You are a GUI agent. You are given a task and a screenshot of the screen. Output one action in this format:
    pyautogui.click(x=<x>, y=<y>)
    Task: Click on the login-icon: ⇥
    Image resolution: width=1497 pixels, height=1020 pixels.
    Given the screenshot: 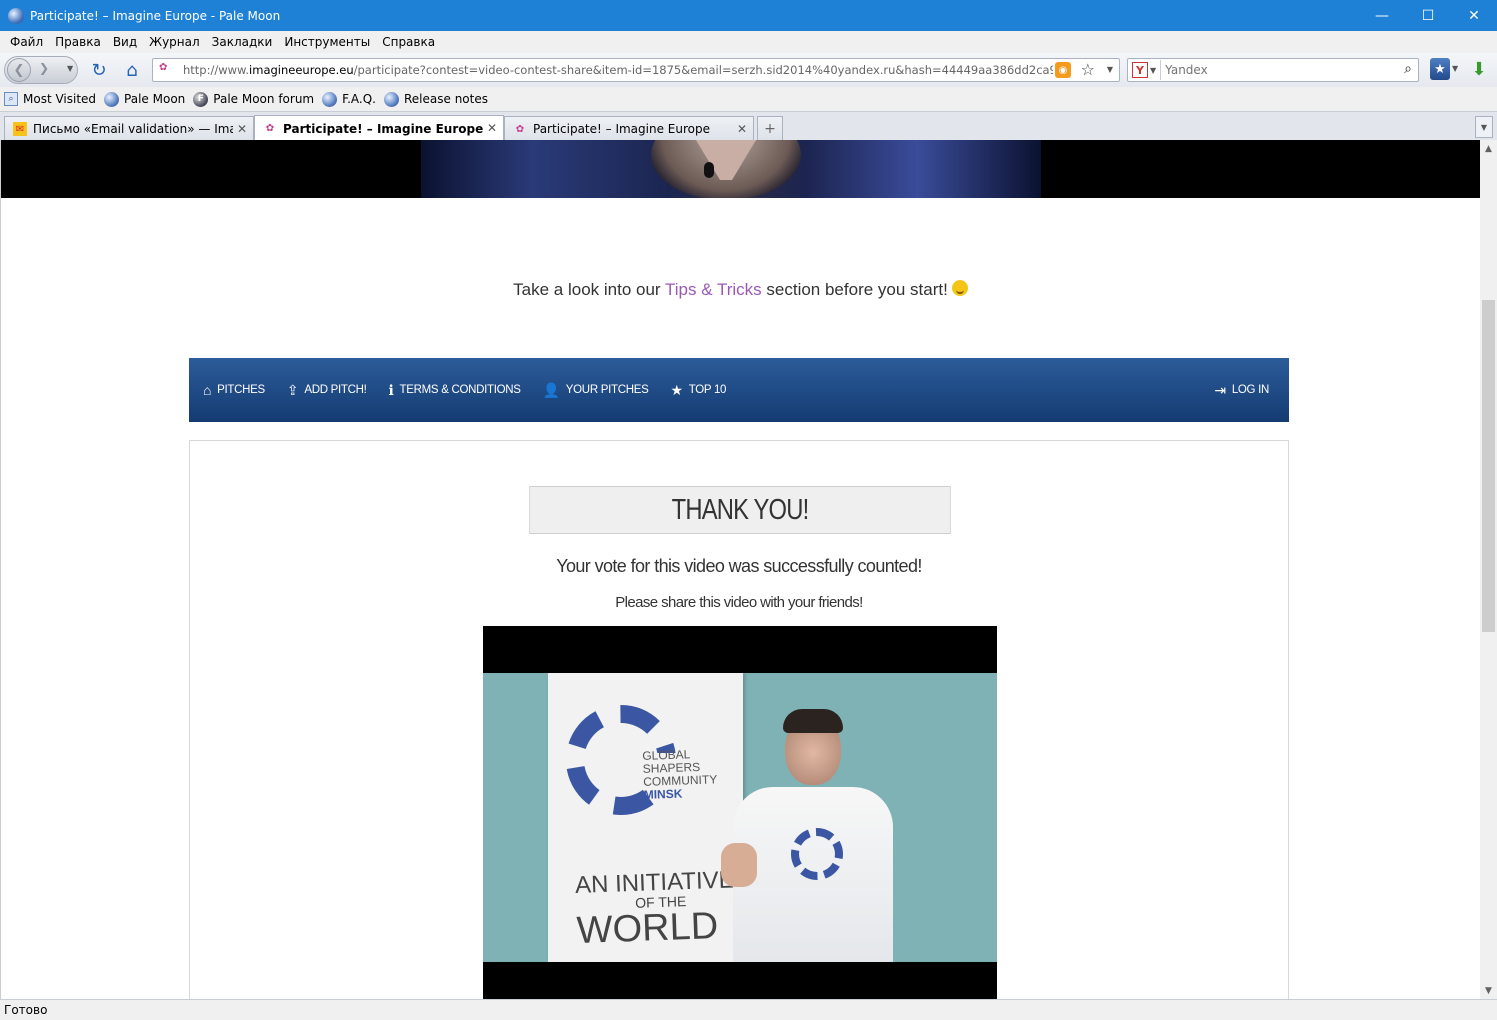 What is the action you would take?
    pyautogui.click(x=1220, y=389)
    